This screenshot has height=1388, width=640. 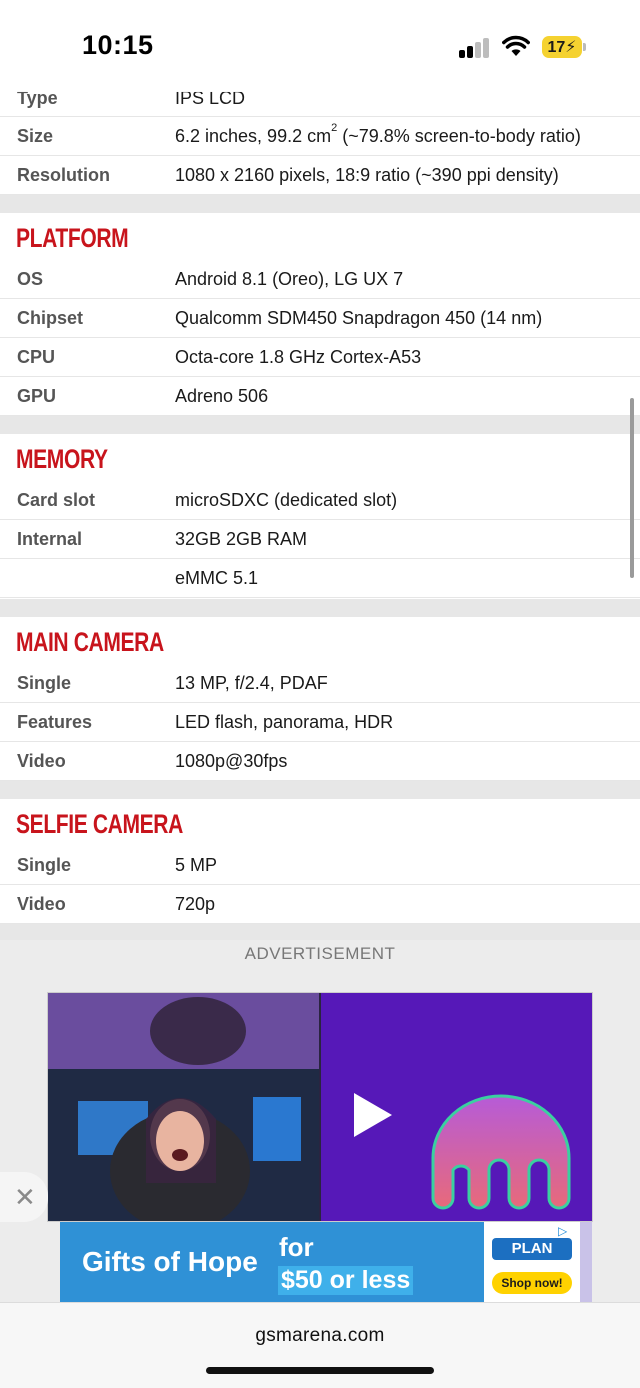 I want to click on spec-row-gpu: GPU Adreno 506, so click(x=320, y=396).